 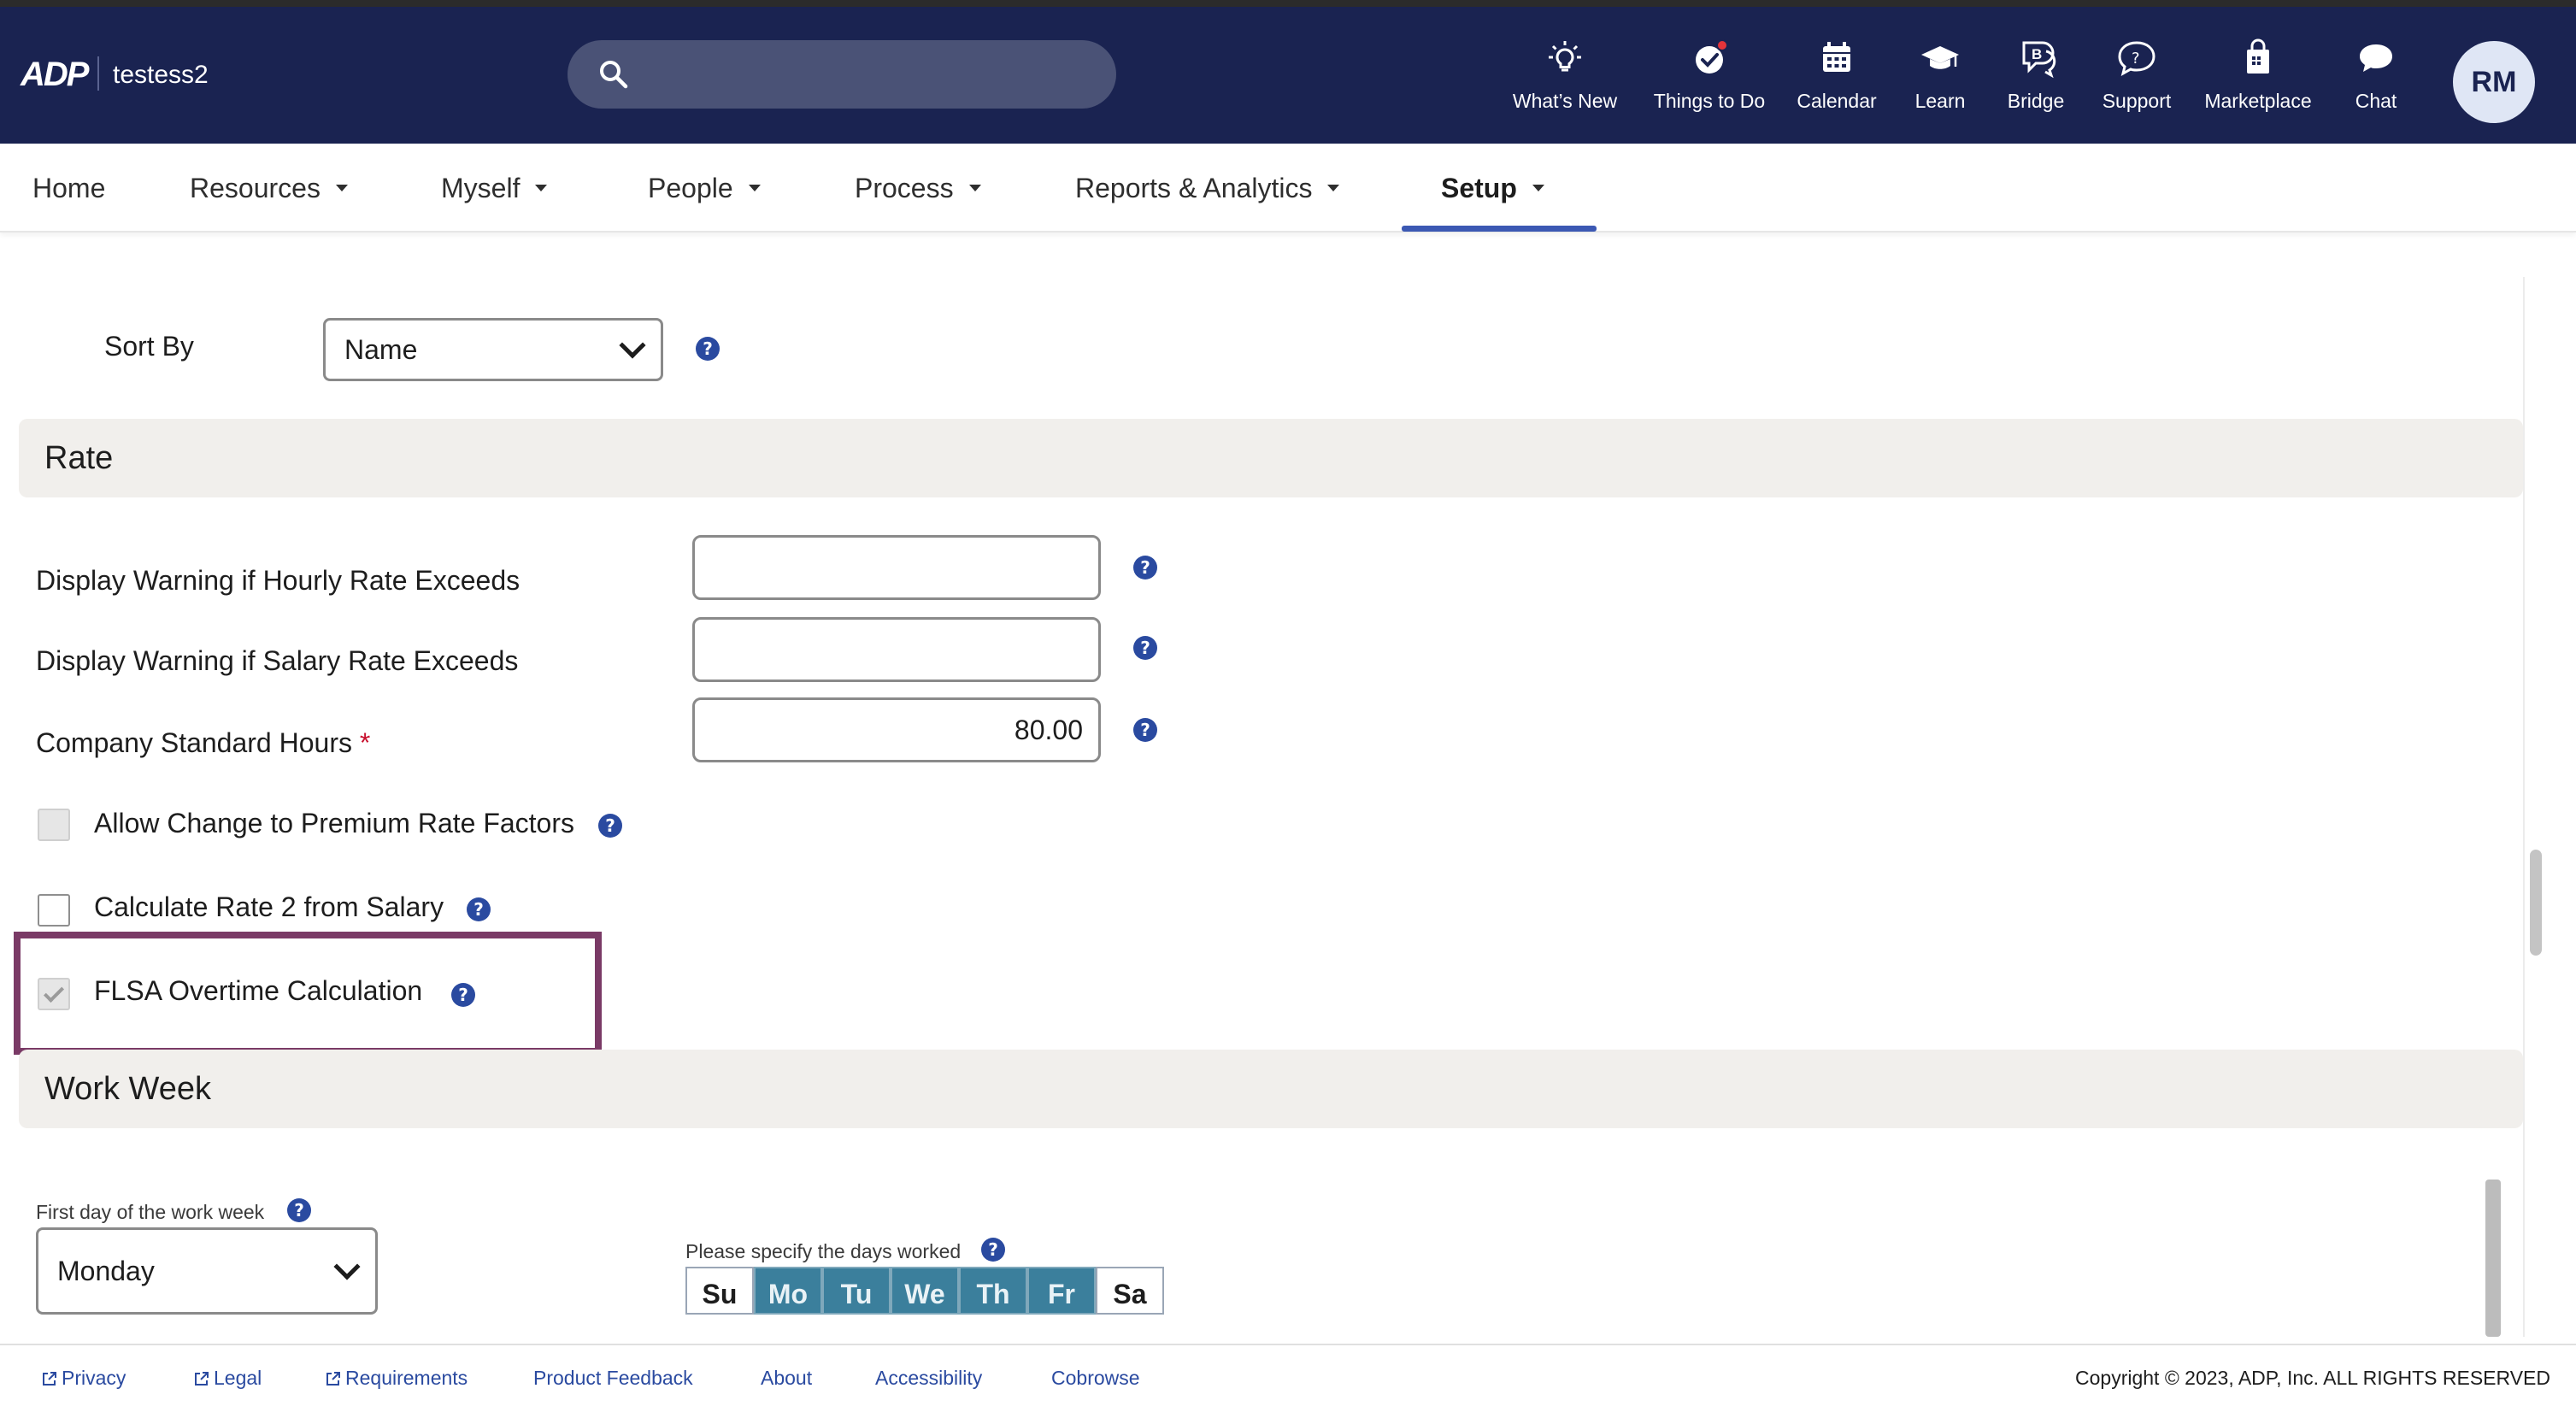 I want to click on day-toggle-sa: Sa, so click(x=1130, y=1291).